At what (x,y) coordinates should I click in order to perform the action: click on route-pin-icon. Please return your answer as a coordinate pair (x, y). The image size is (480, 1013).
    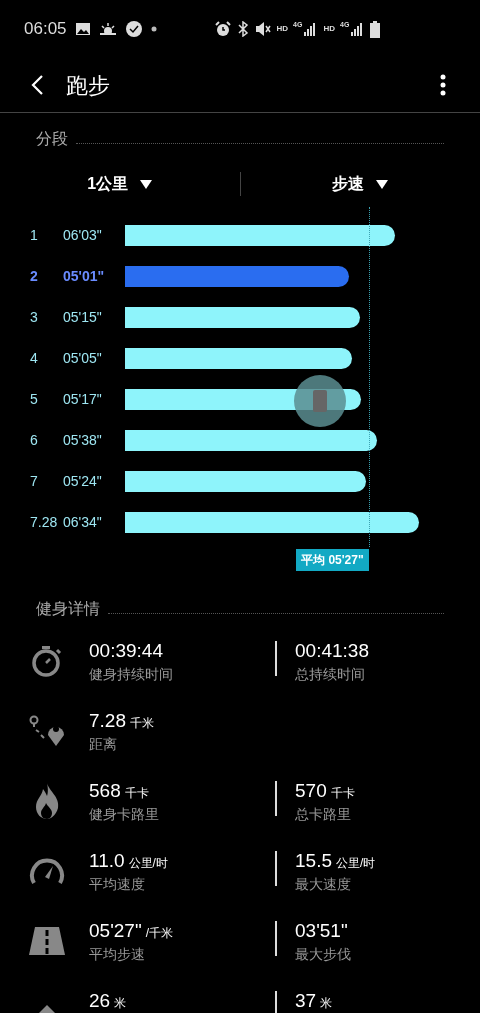
    Looking at the image, I should click on (46, 731).